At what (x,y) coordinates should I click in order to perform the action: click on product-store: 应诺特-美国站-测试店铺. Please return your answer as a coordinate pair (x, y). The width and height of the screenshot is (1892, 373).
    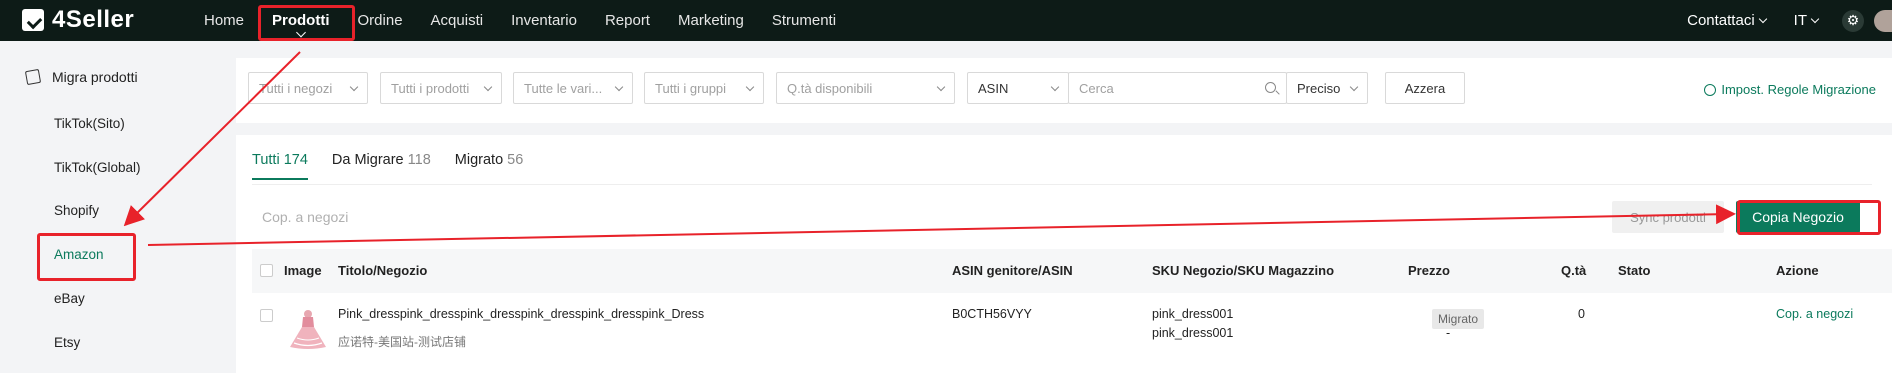
    Looking at the image, I should click on (402, 342).